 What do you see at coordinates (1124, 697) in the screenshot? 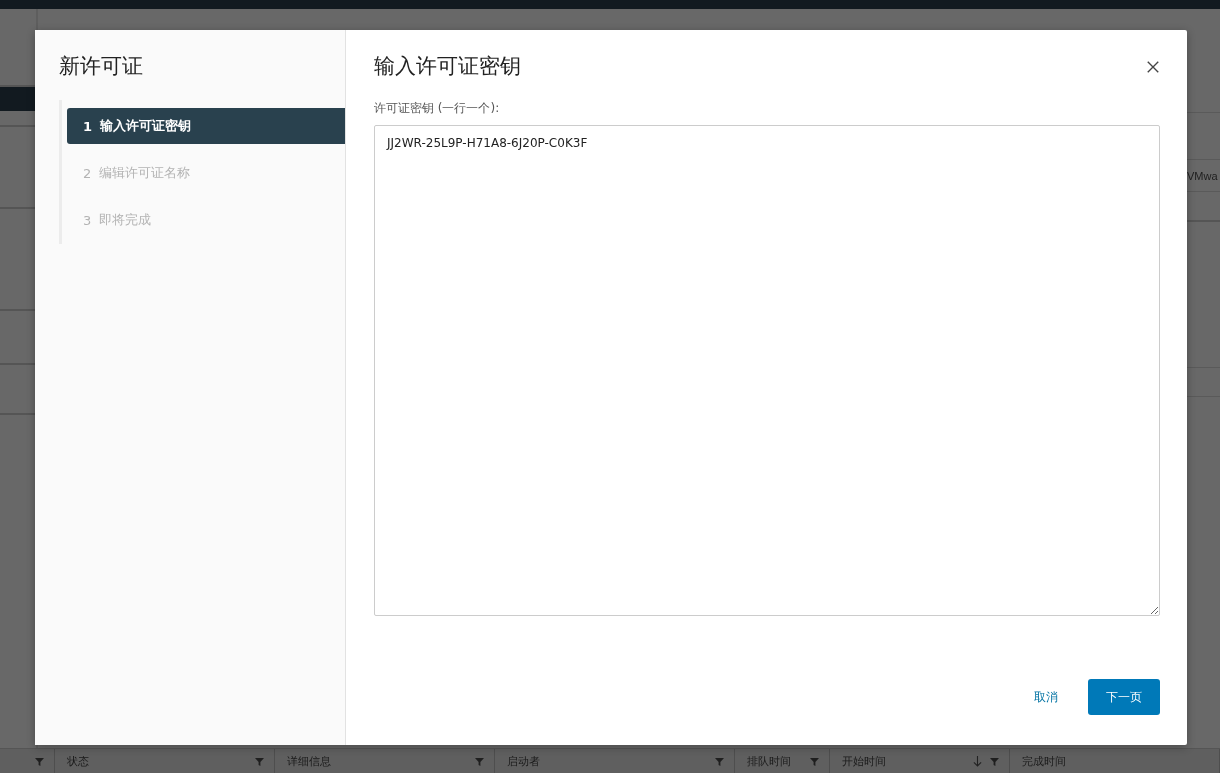
I see `next-button: 下一页` at bounding box center [1124, 697].